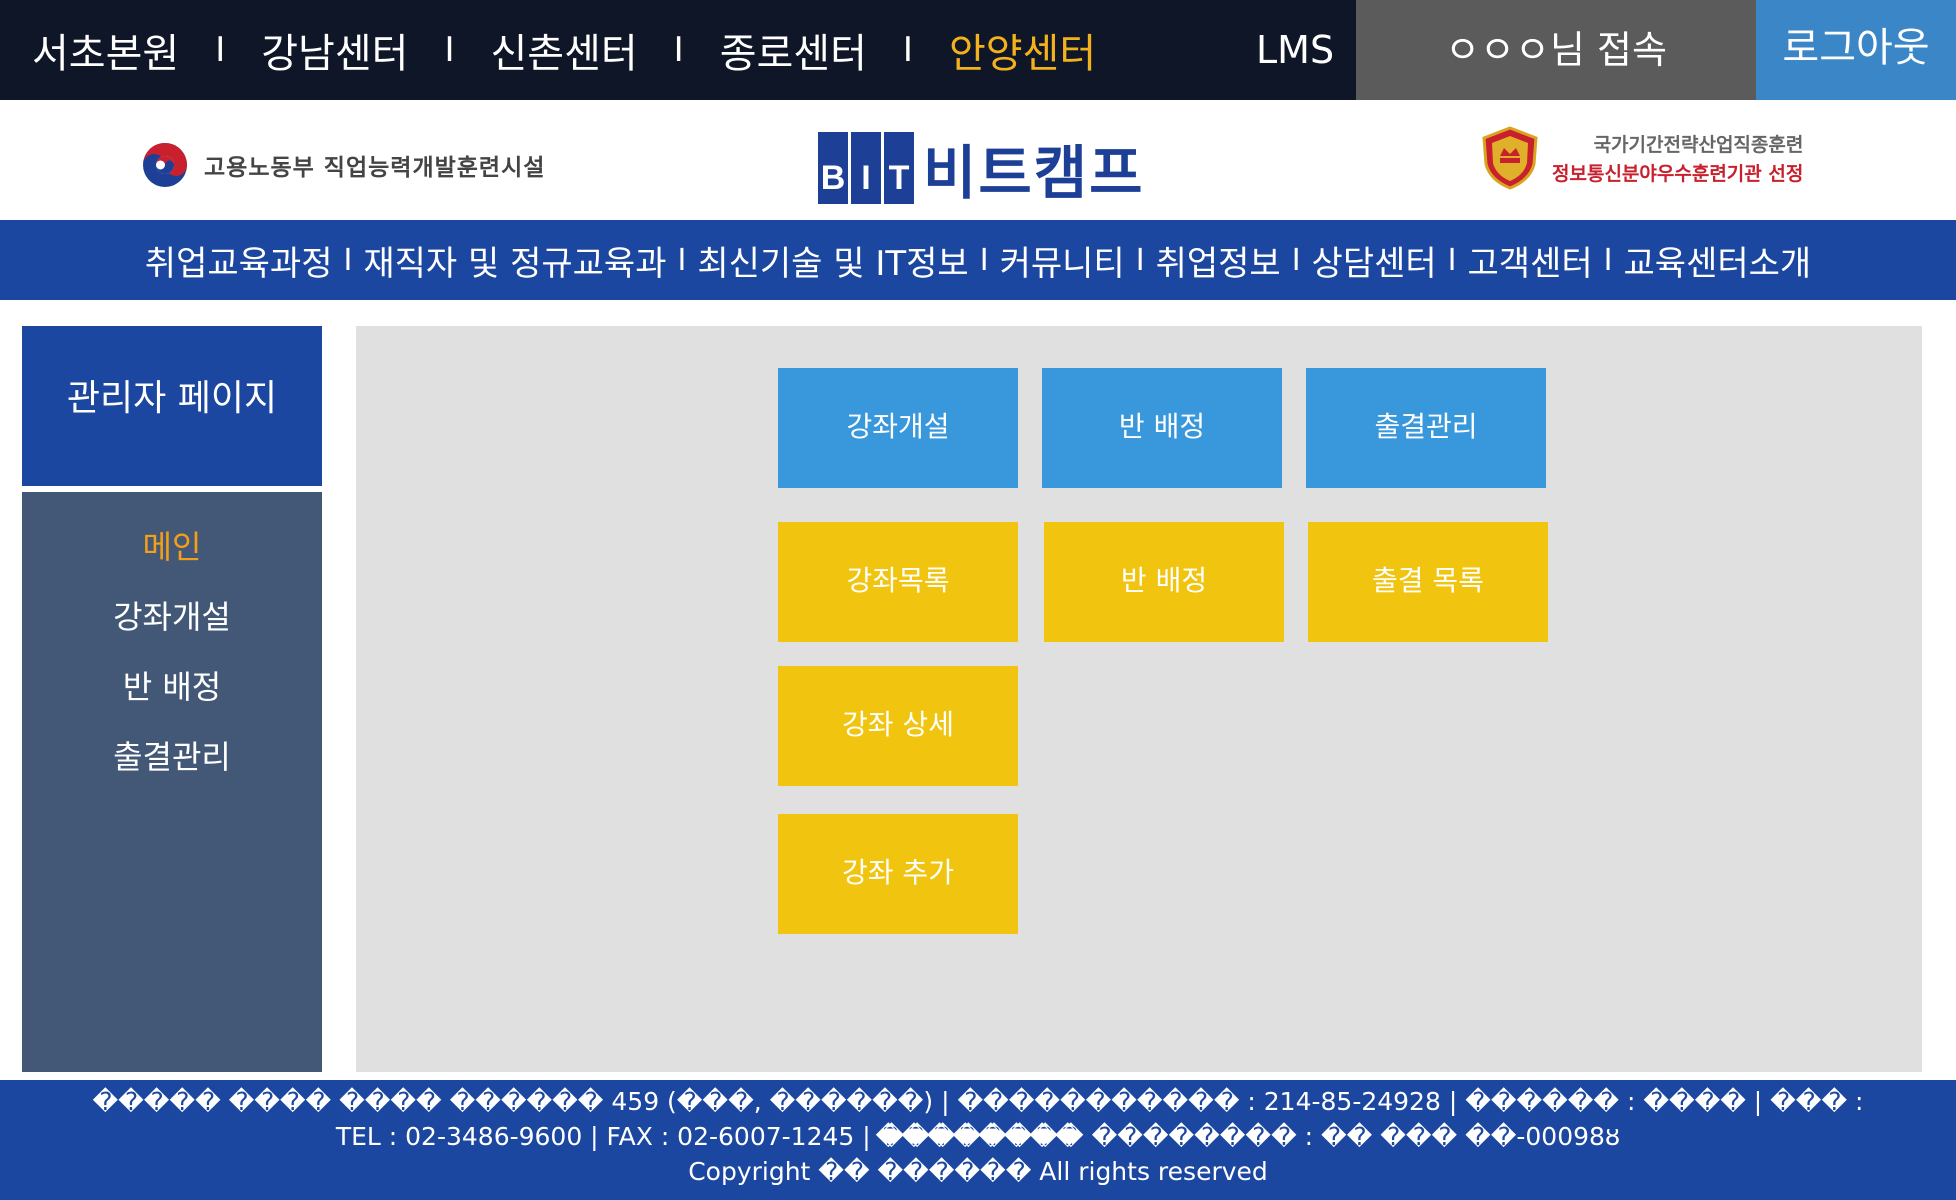 The width and height of the screenshot is (1956, 1200). Describe the element at coordinates (172, 406) in the screenshot. I see `sidebar-title: 관리자 페이지` at that location.